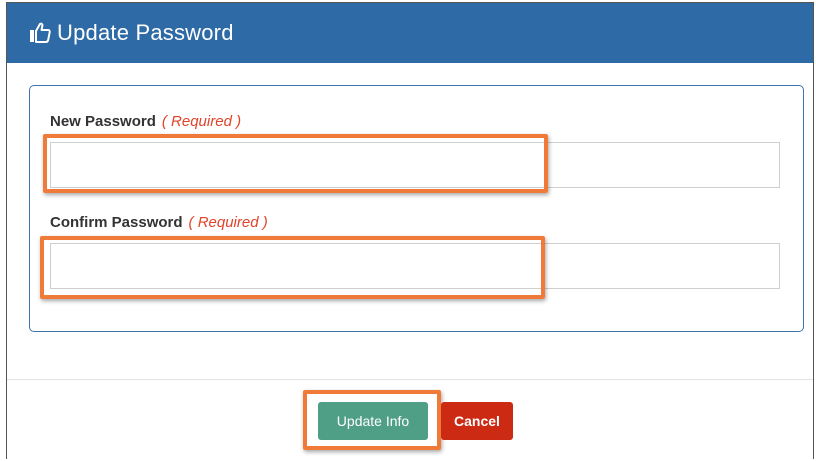 Image resolution: width=816 pixels, height=461 pixels. What do you see at coordinates (410, 379) in the screenshot?
I see `footer-divider` at bounding box center [410, 379].